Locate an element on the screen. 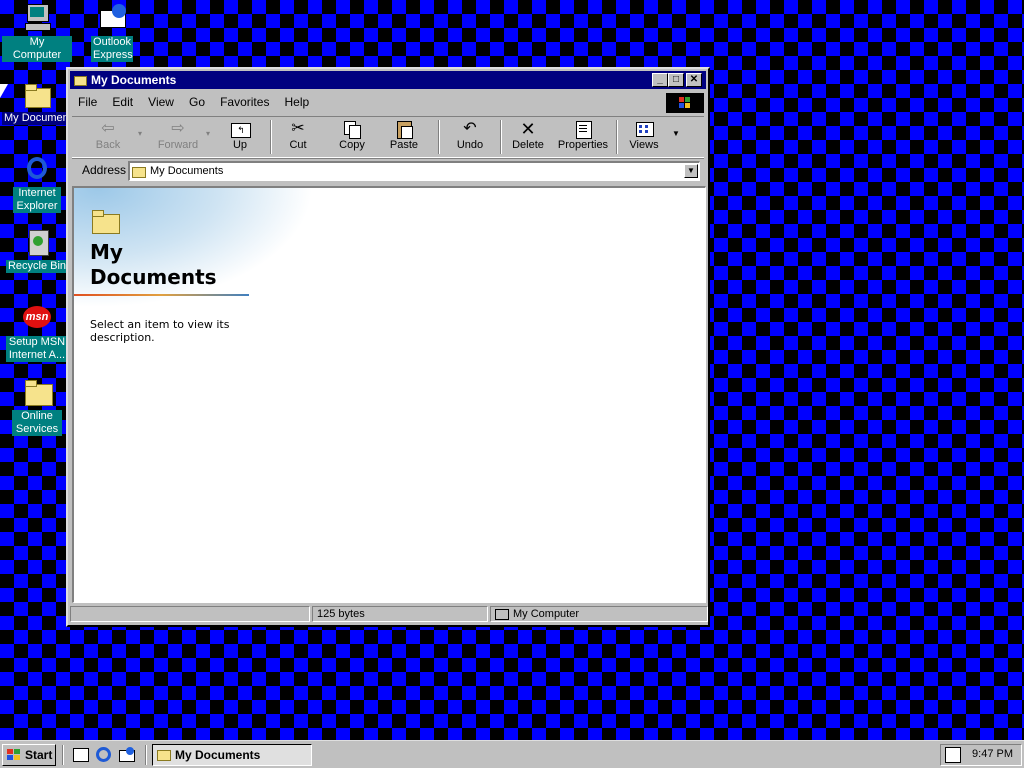  cut-label: Cut is located at coordinates (298, 145).